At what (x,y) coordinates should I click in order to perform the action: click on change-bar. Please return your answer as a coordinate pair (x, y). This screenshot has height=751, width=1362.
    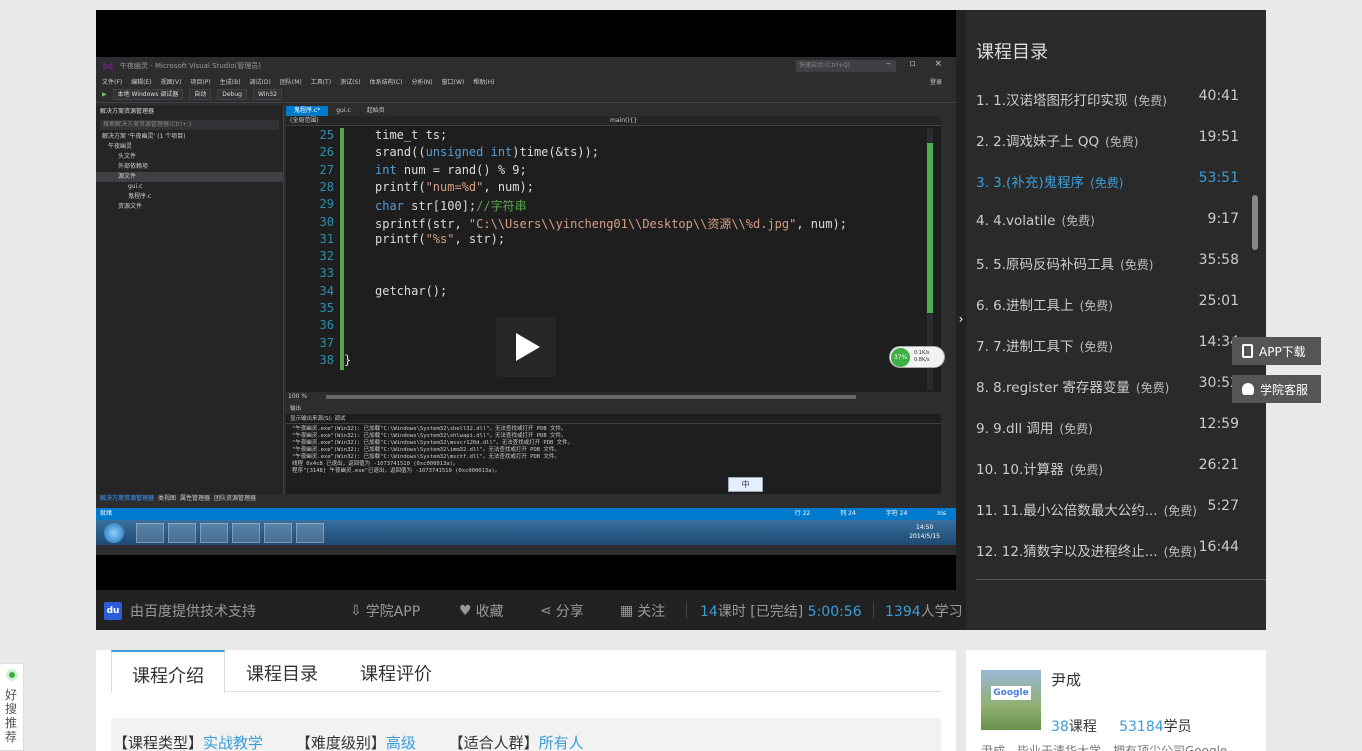
    Looking at the image, I should click on (342, 249).